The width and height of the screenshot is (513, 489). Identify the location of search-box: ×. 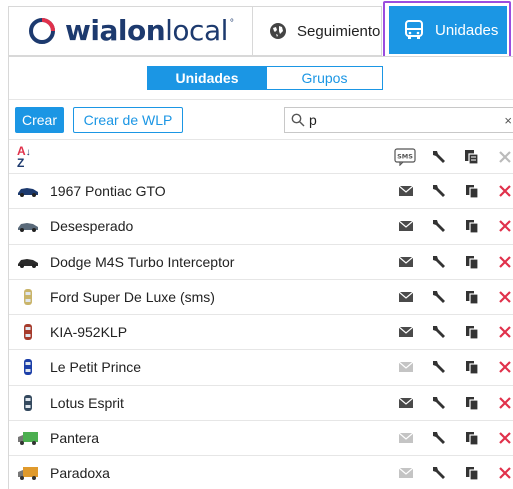
(398, 120).